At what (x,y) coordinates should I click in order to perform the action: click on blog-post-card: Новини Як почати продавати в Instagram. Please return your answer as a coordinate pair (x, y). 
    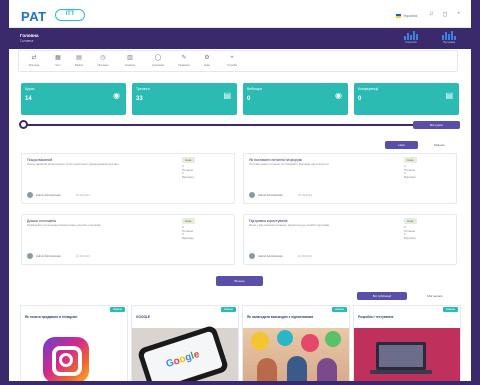
    Looking at the image, I should click on (74, 345).